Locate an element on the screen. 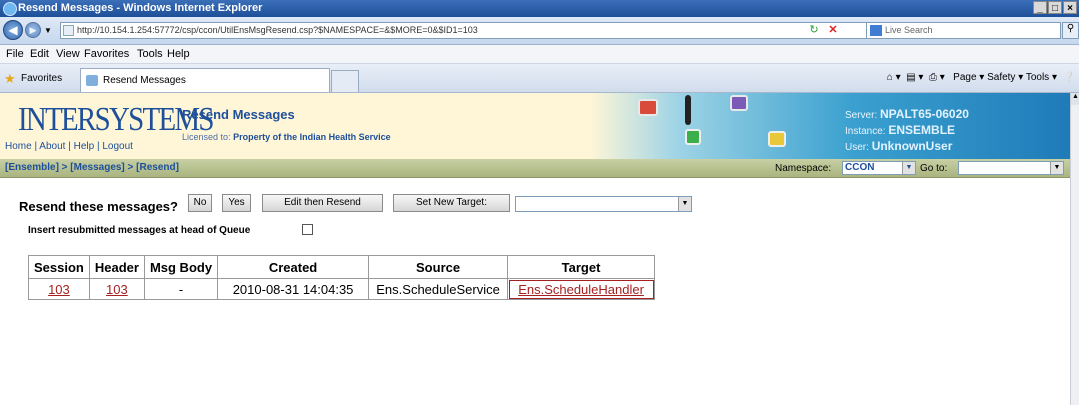 The image size is (1079, 405). created-cell: 2010-08-31 14:04:35 is located at coordinates (293, 289).